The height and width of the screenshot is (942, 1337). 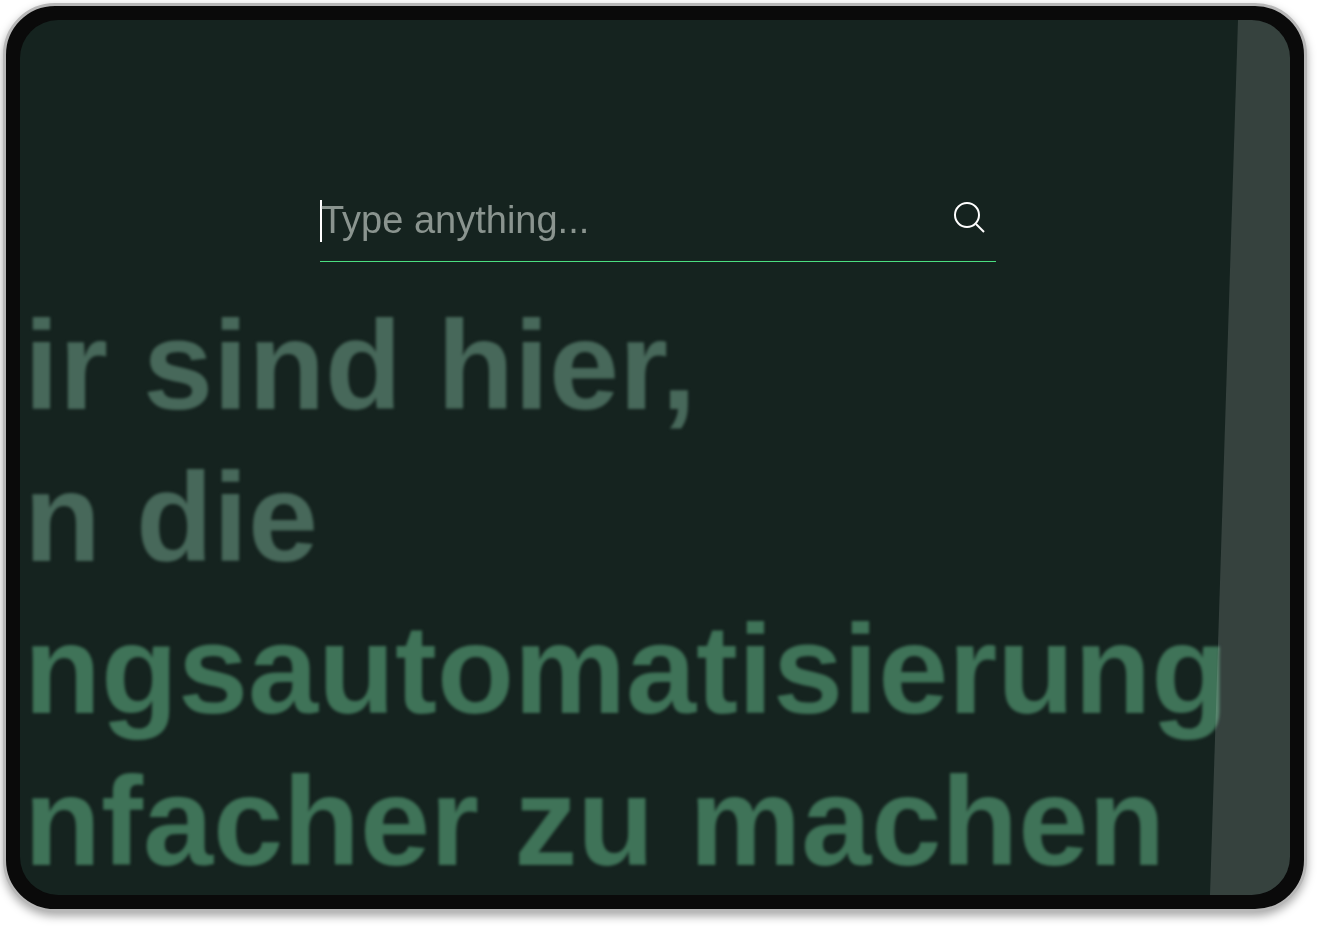 I want to click on headline-text: nfacher zu machen, so click(x=595, y=822).